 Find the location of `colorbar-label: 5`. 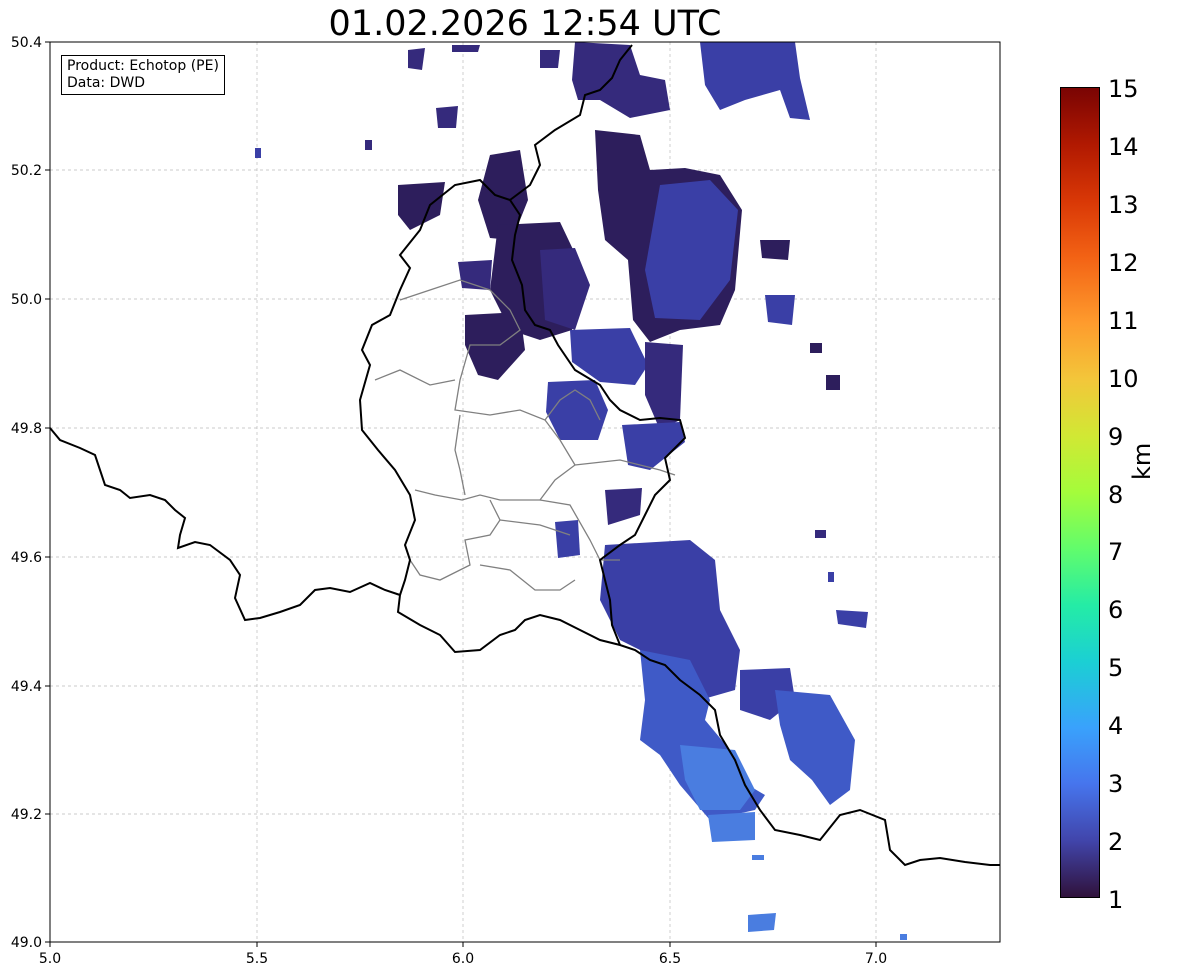

colorbar-label: 5 is located at coordinates (1116, 668).